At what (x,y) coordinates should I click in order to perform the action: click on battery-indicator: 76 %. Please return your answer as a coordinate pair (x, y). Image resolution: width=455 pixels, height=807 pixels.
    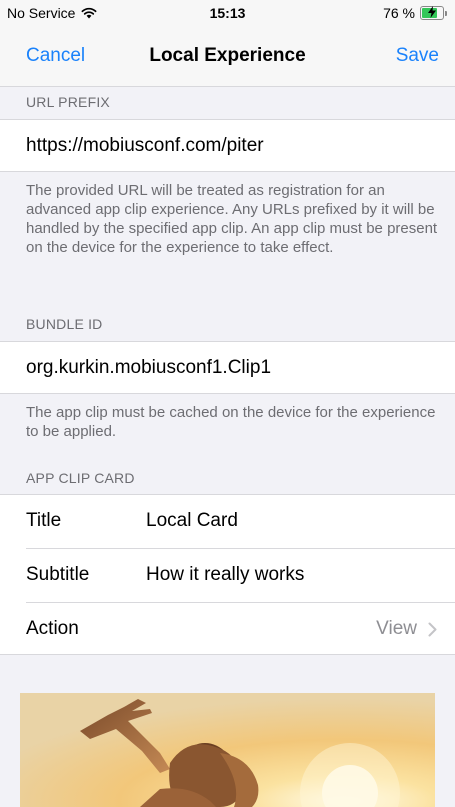
    Looking at the image, I should click on (415, 13).